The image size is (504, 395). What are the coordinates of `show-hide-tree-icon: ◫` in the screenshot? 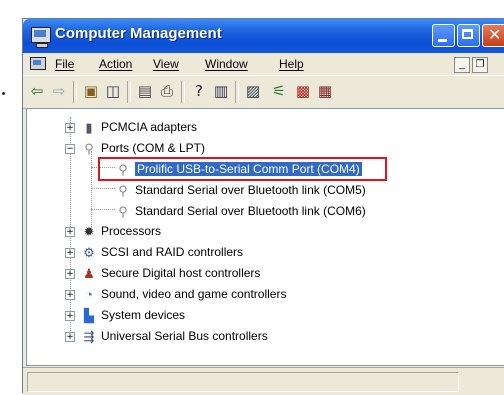 It's located at (113, 91).